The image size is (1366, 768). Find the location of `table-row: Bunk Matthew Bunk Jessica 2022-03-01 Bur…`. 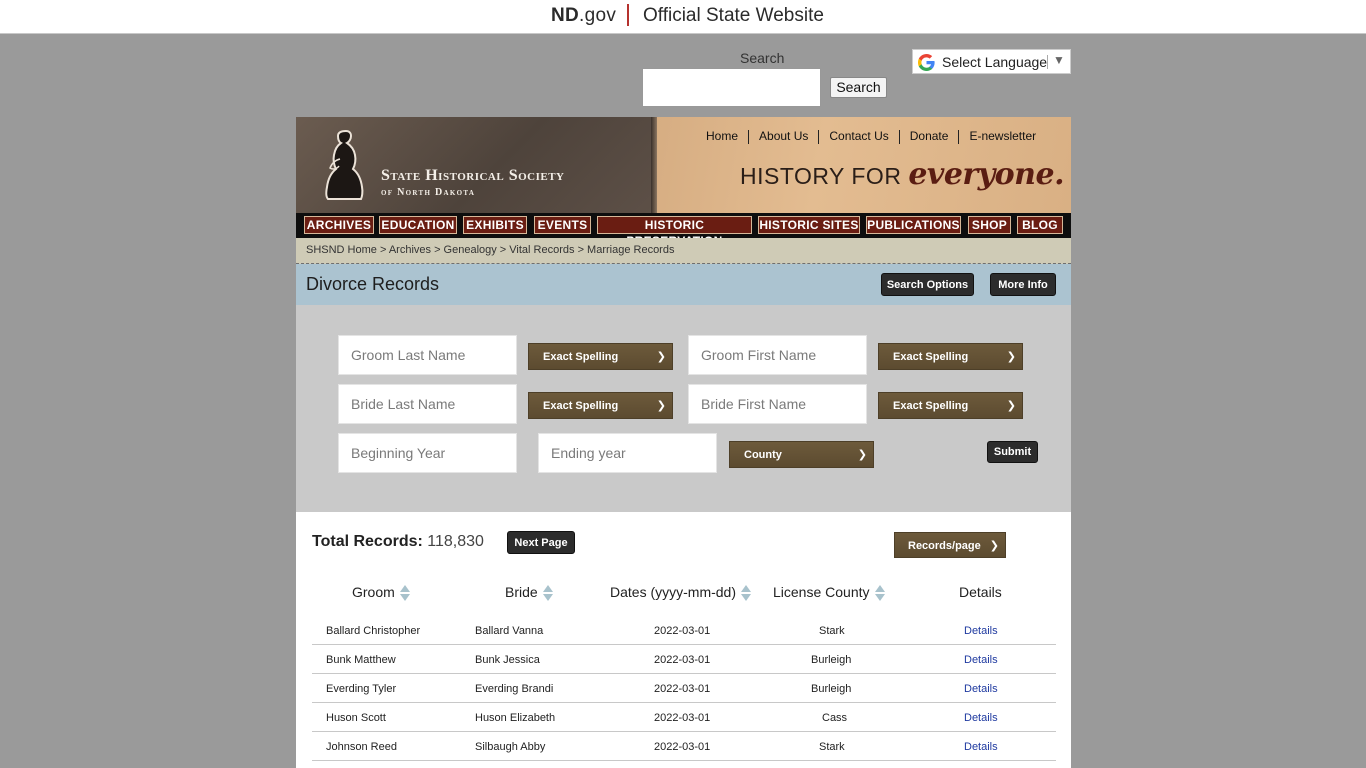

table-row: Bunk Matthew Bunk Jessica 2022-03-01 Bur… is located at coordinates (684, 659).